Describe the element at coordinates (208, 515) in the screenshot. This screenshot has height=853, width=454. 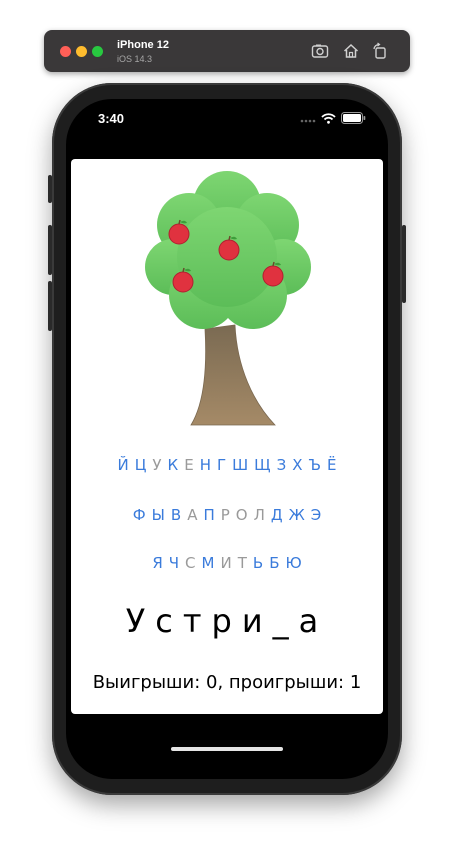
I see `letter-key: П` at that location.